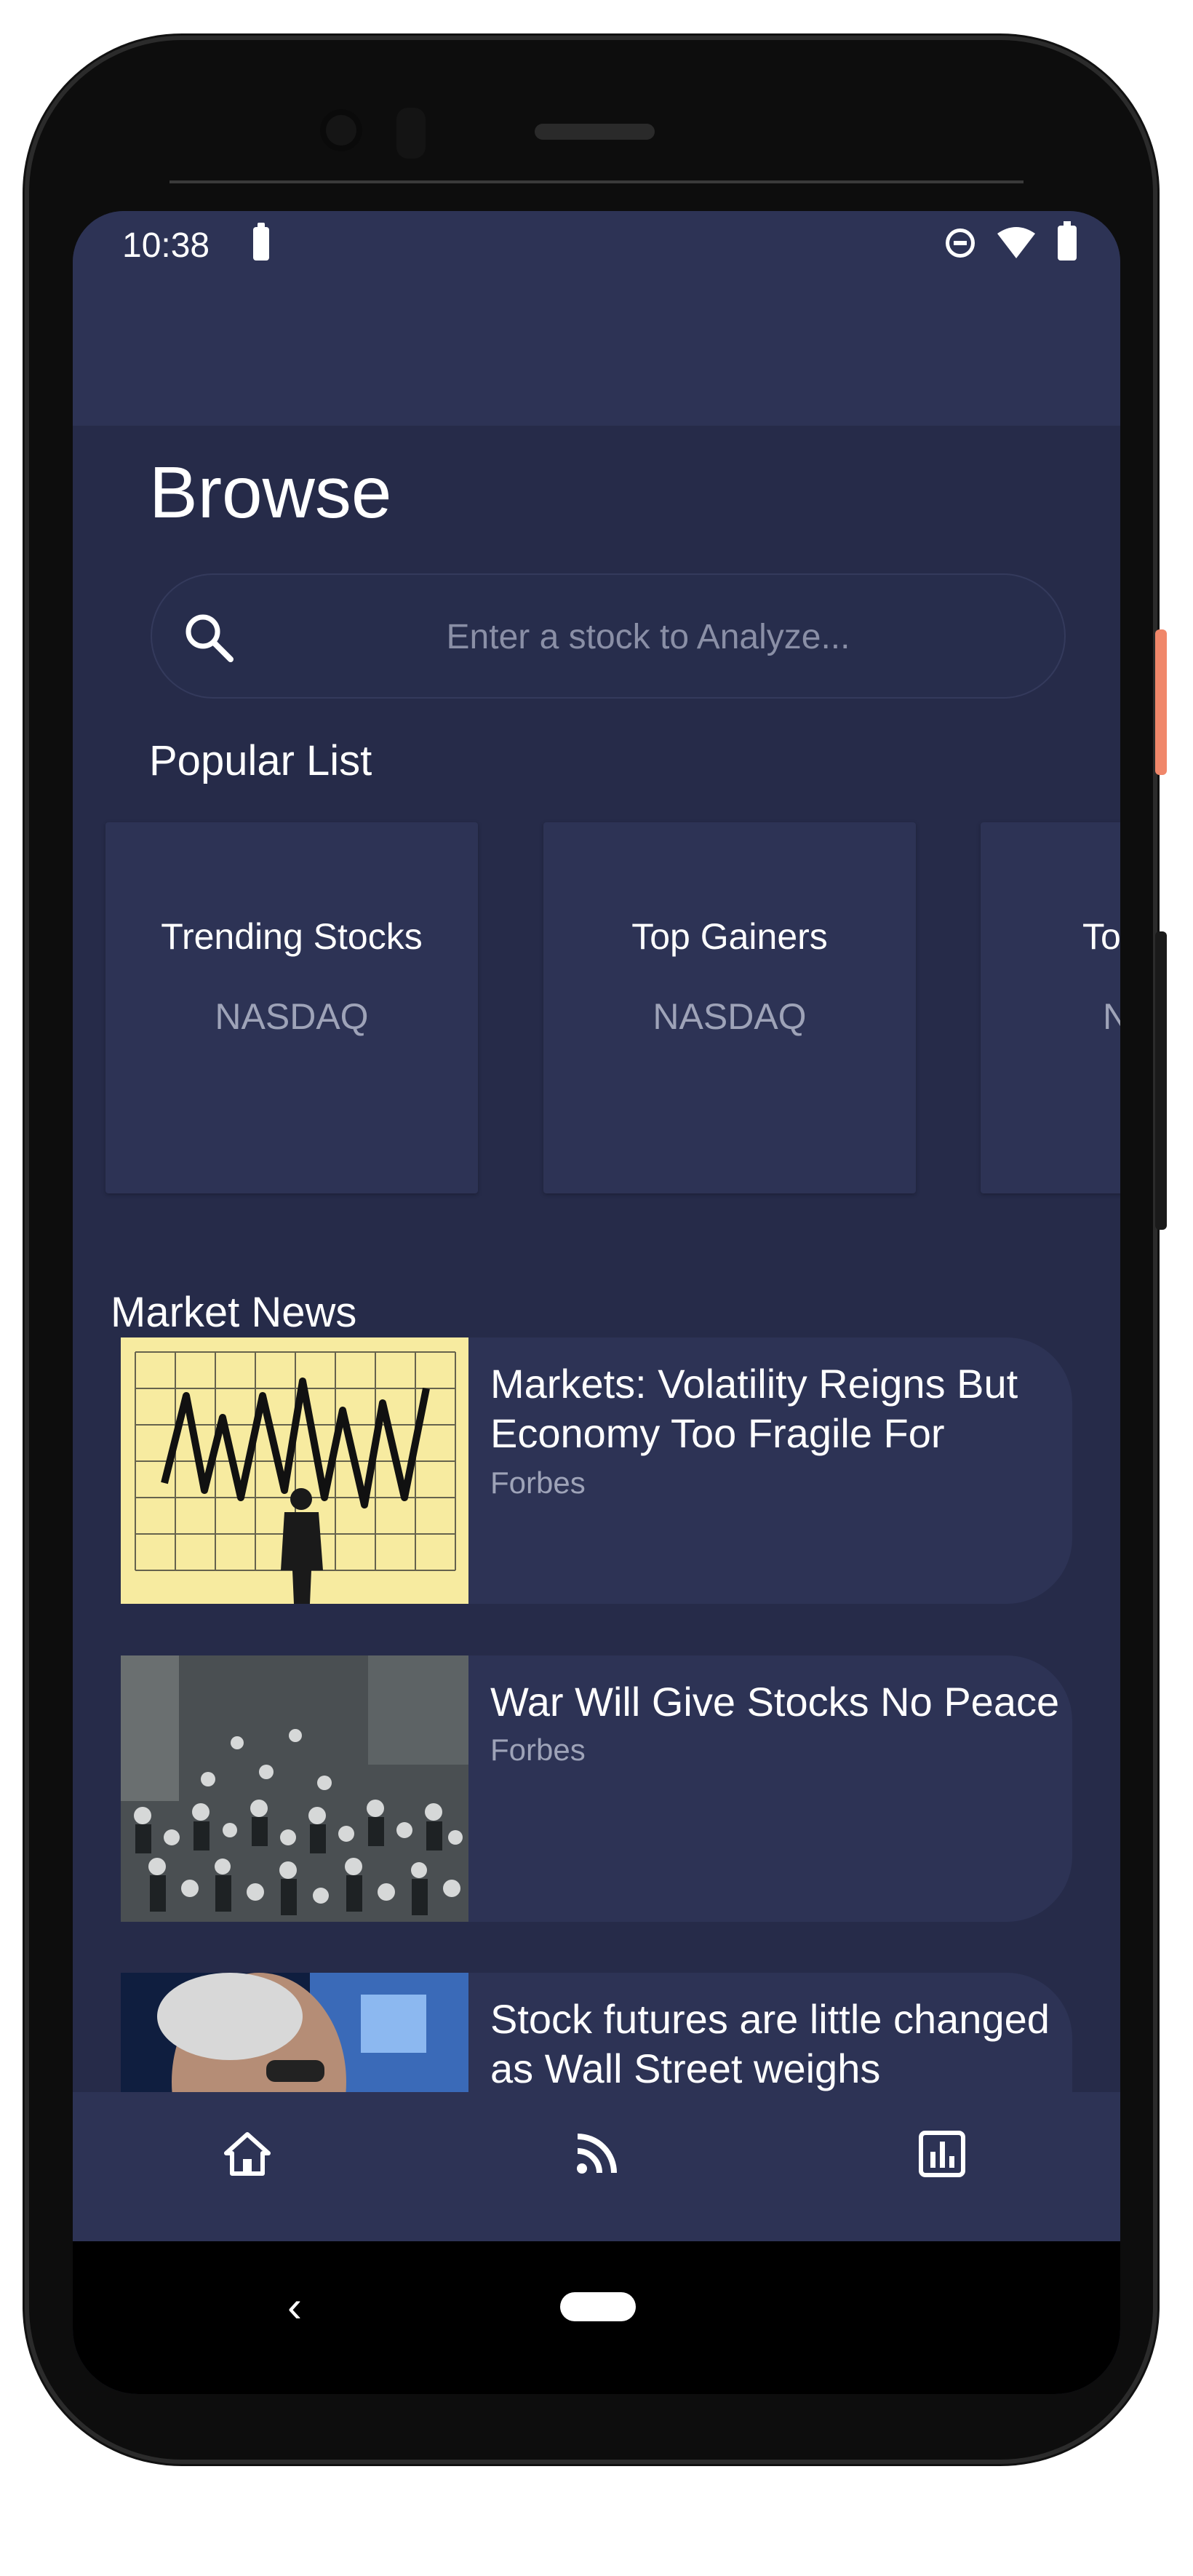  Describe the element at coordinates (234, 1312) in the screenshot. I see `market-news-title: Market News` at that location.